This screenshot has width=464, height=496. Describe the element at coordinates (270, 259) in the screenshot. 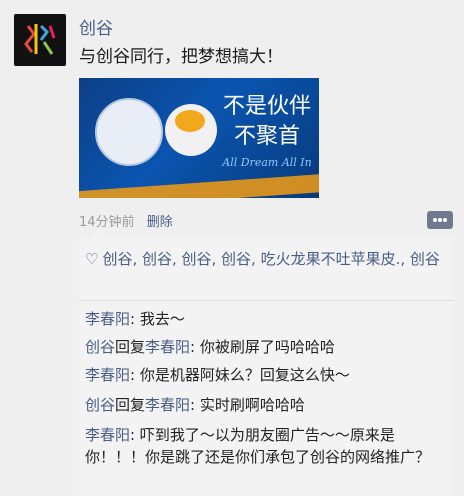

I see `likes-names: 创谷, 创谷, 创谷, 创谷, 吃火龙果不吐苹果皮., 创谷` at that location.